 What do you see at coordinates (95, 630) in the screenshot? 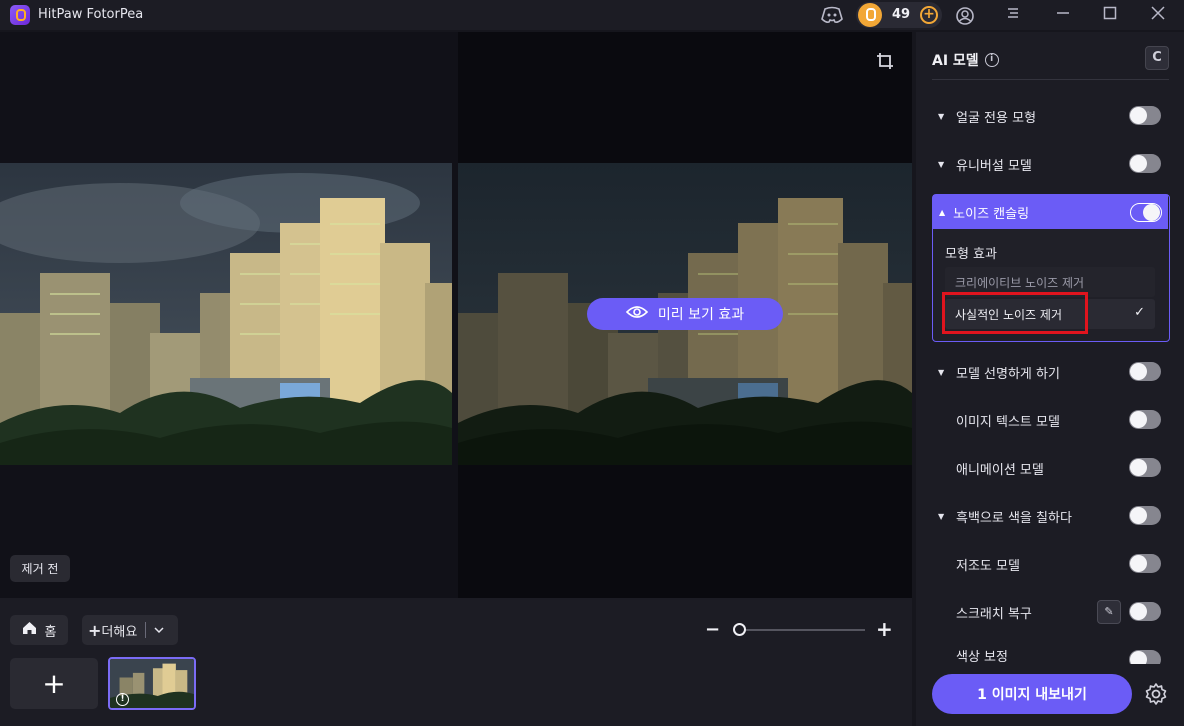
I see `plus-icon: +` at bounding box center [95, 630].